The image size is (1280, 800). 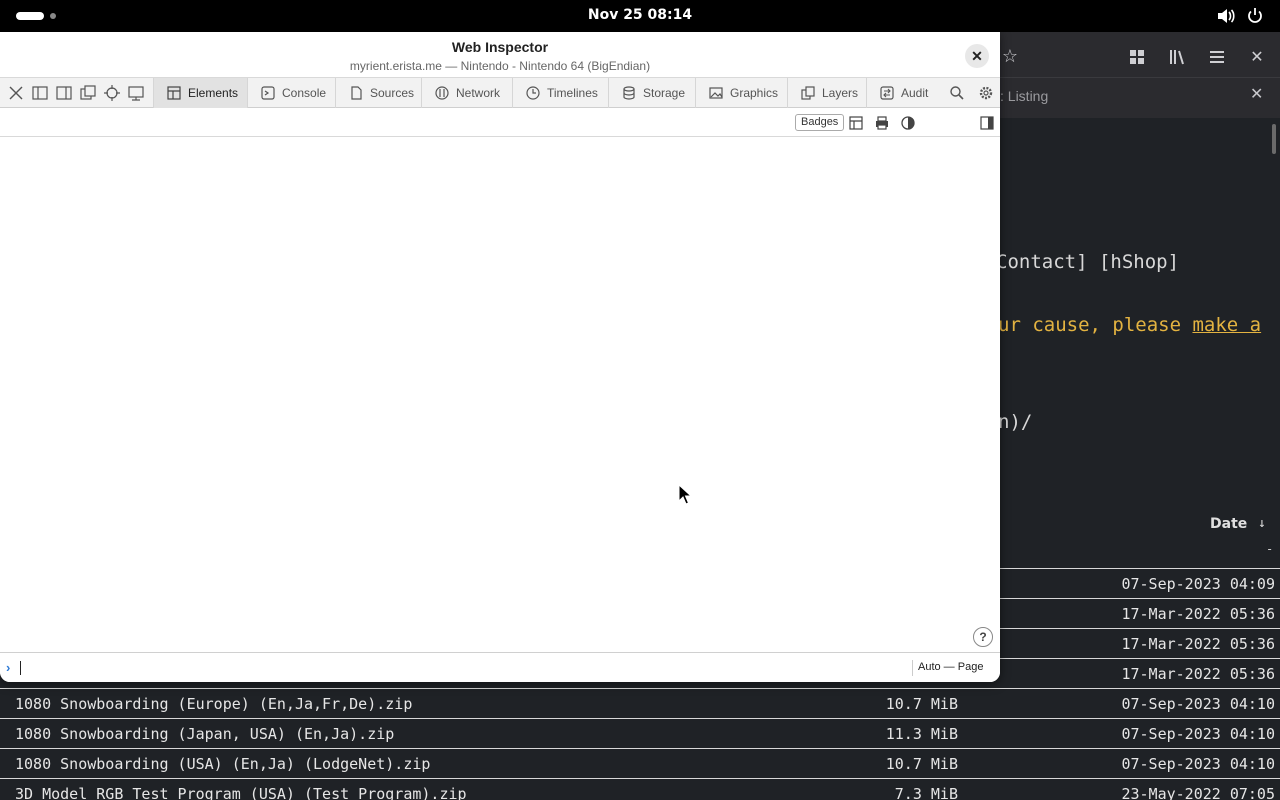 I want to click on appearance-icon, so click(x=908, y=123).